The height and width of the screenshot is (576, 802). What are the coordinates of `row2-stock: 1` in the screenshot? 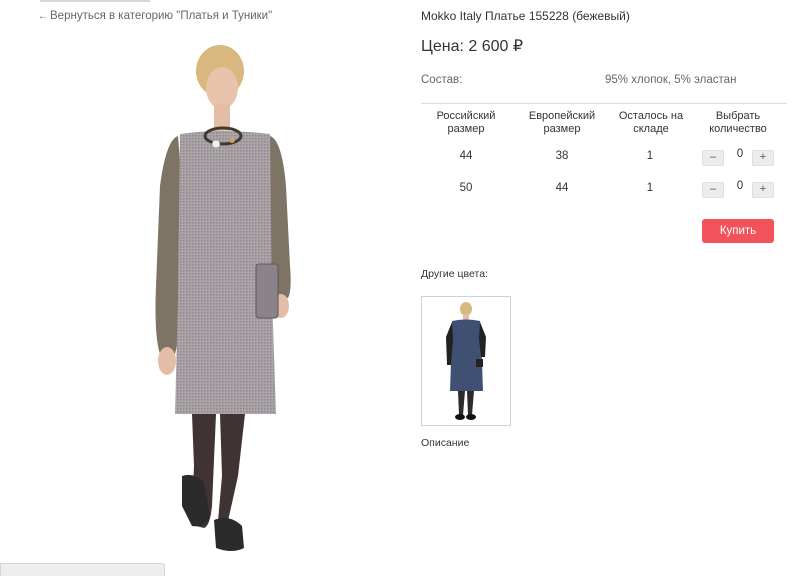 It's located at (650, 188).